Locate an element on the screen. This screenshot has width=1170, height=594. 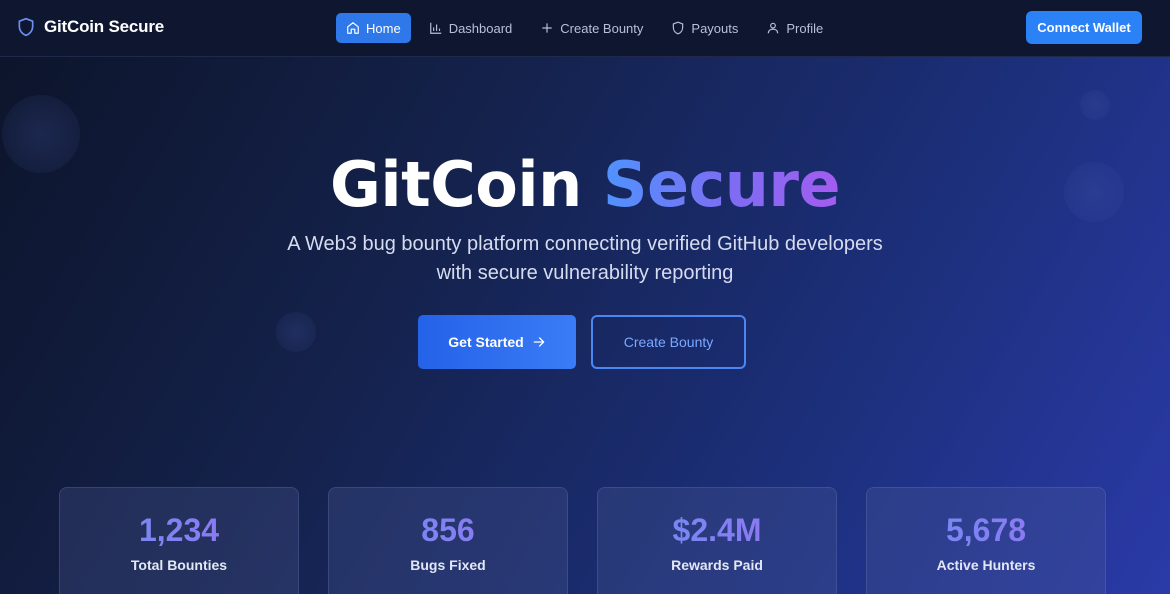
stat-card-total-bounties: 1,234 Total Bounties is located at coordinates (179, 540).